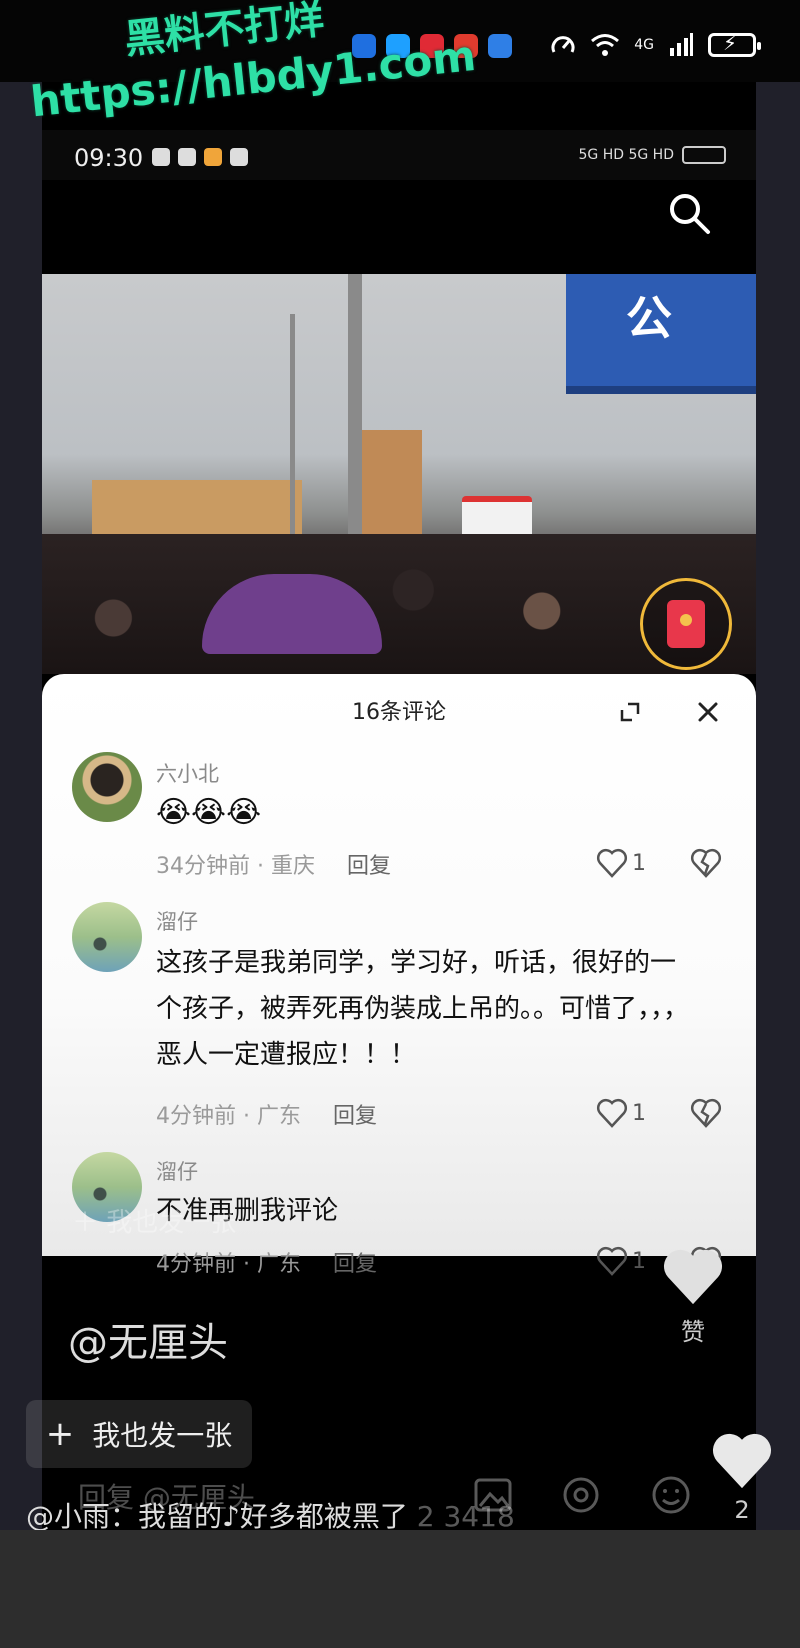  What do you see at coordinates (681, 44) in the screenshot?
I see `signal-icon` at bounding box center [681, 44].